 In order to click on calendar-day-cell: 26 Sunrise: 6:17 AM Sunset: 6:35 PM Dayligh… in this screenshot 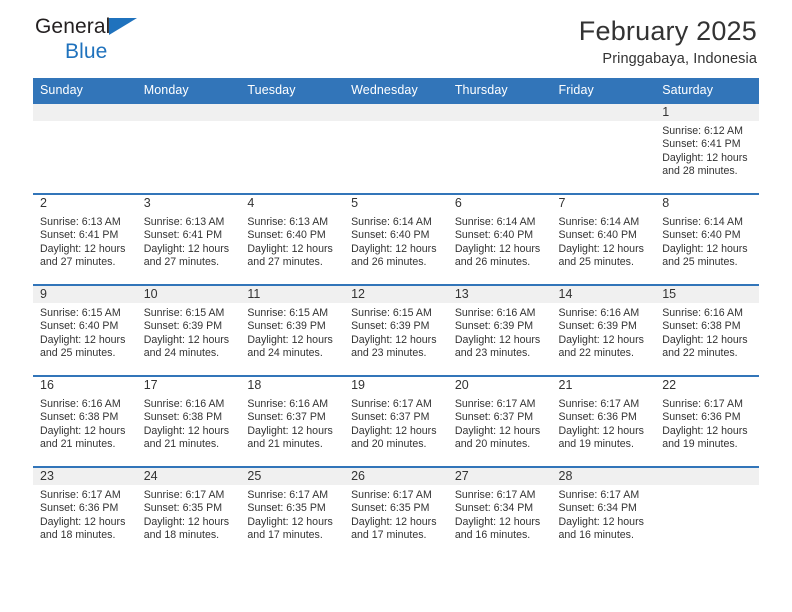, I will do `click(396, 511)`.